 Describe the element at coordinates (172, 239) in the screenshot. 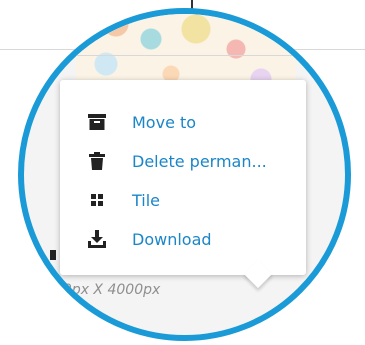

I see `menu-item-label: Download` at that location.